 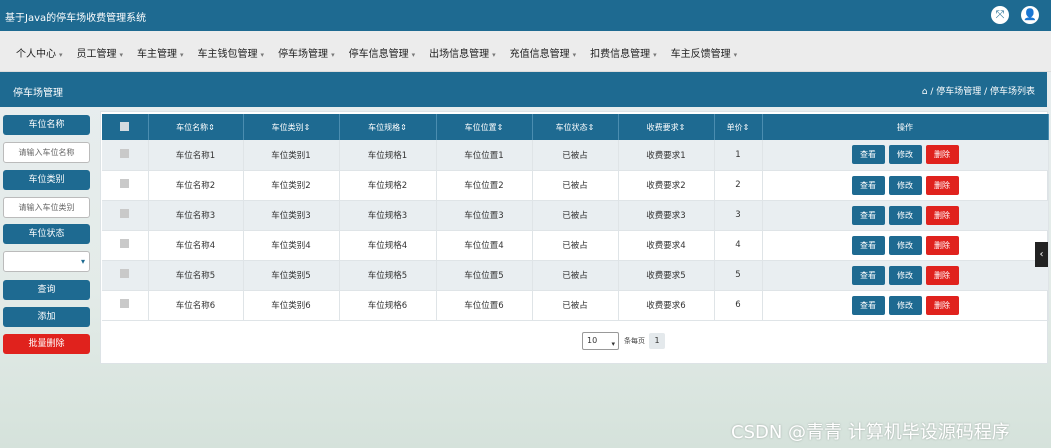 What do you see at coordinates (287, 127) in the screenshot?
I see `column-header-label: 车位类别` at bounding box center [287, 127].